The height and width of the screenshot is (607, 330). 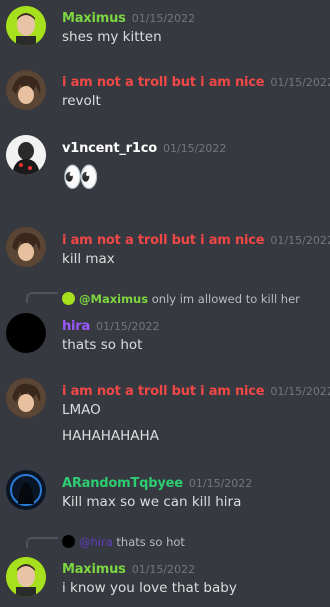 I want to click on message-text: i know you love that baby, so click(x=149, y=588).